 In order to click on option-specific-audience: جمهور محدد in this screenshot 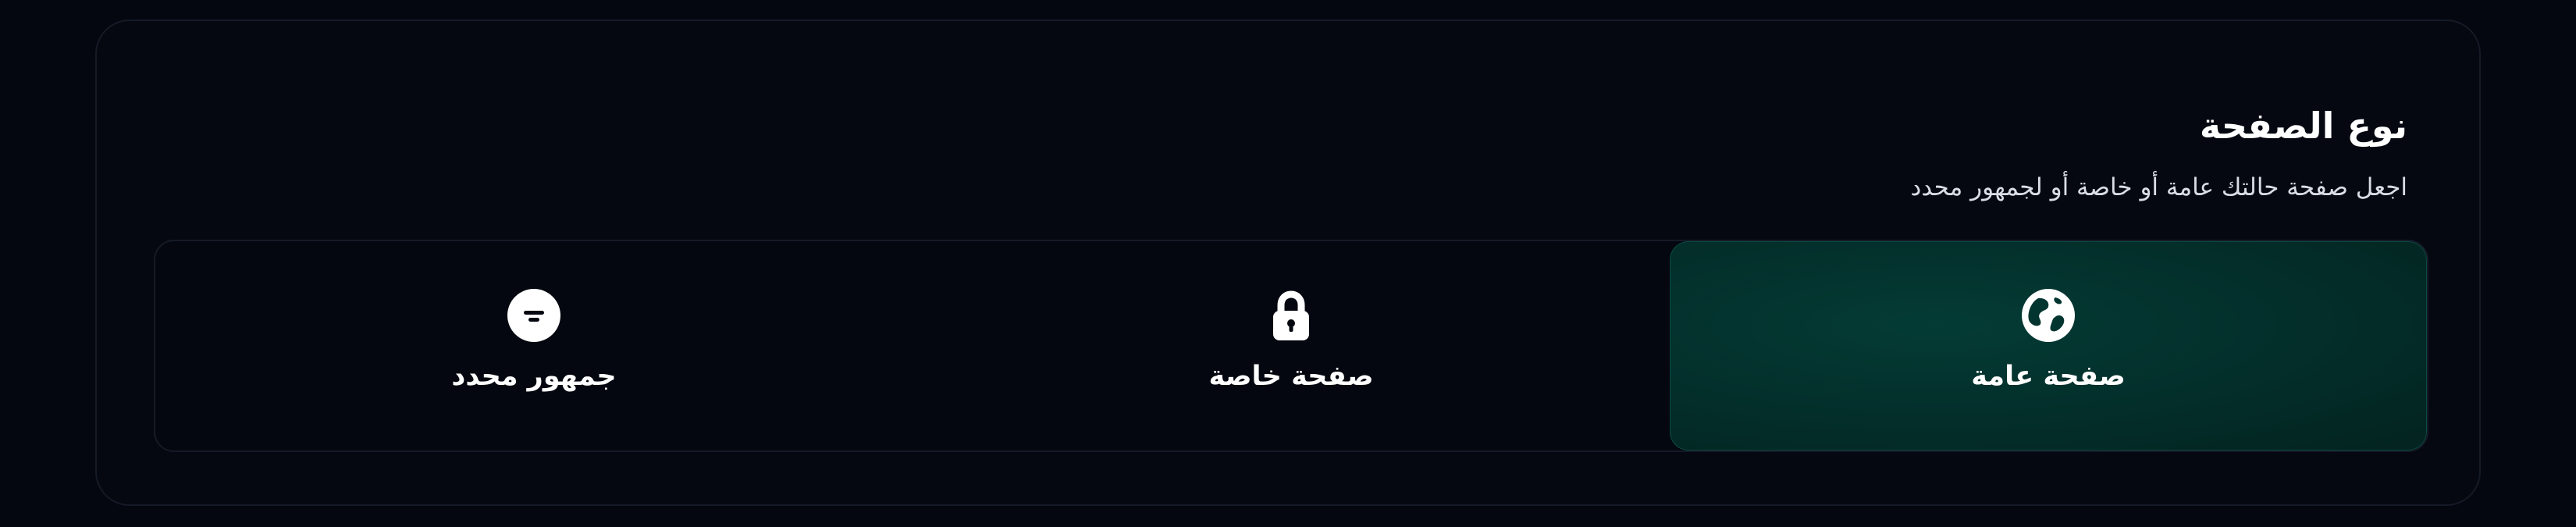, I will do `click(534, 345)`.